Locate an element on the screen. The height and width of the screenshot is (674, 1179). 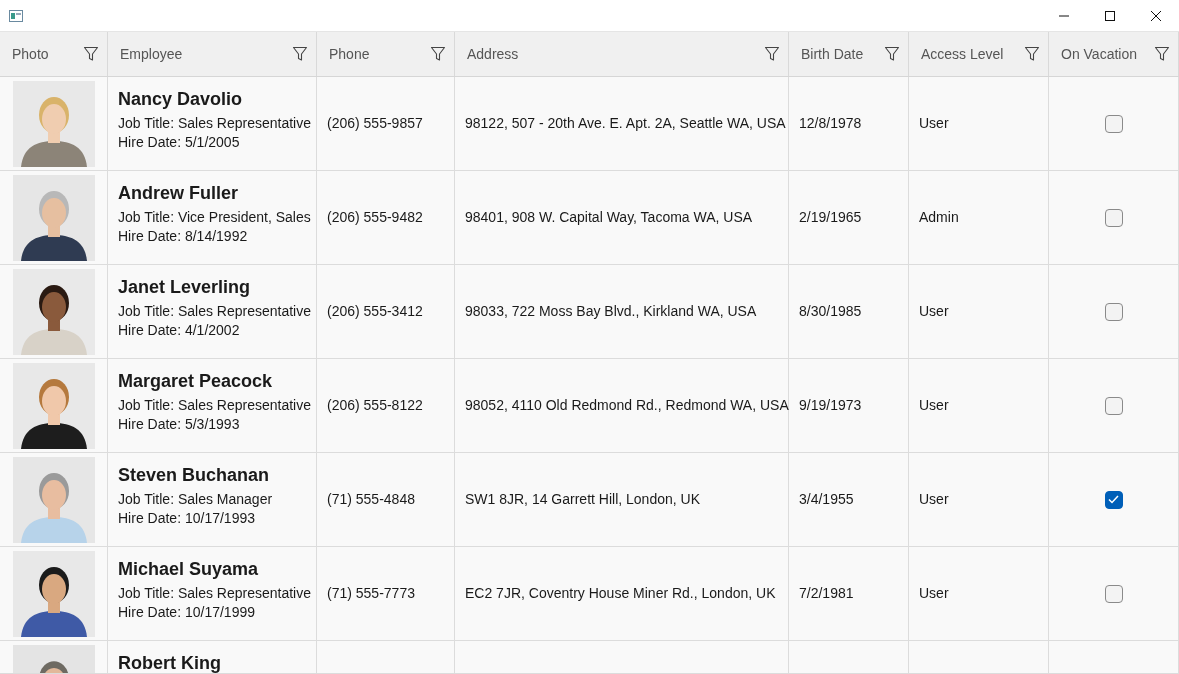
birth-date: 2/19/1965 is located at coordinates (830, 217).